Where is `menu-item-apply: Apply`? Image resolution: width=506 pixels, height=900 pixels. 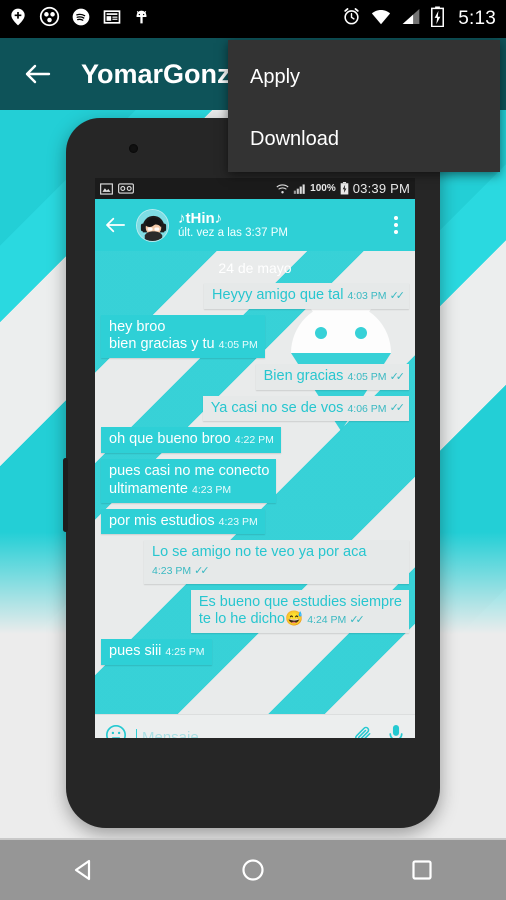
menu-item-apply: Apply is located at coordinates (364, 77).